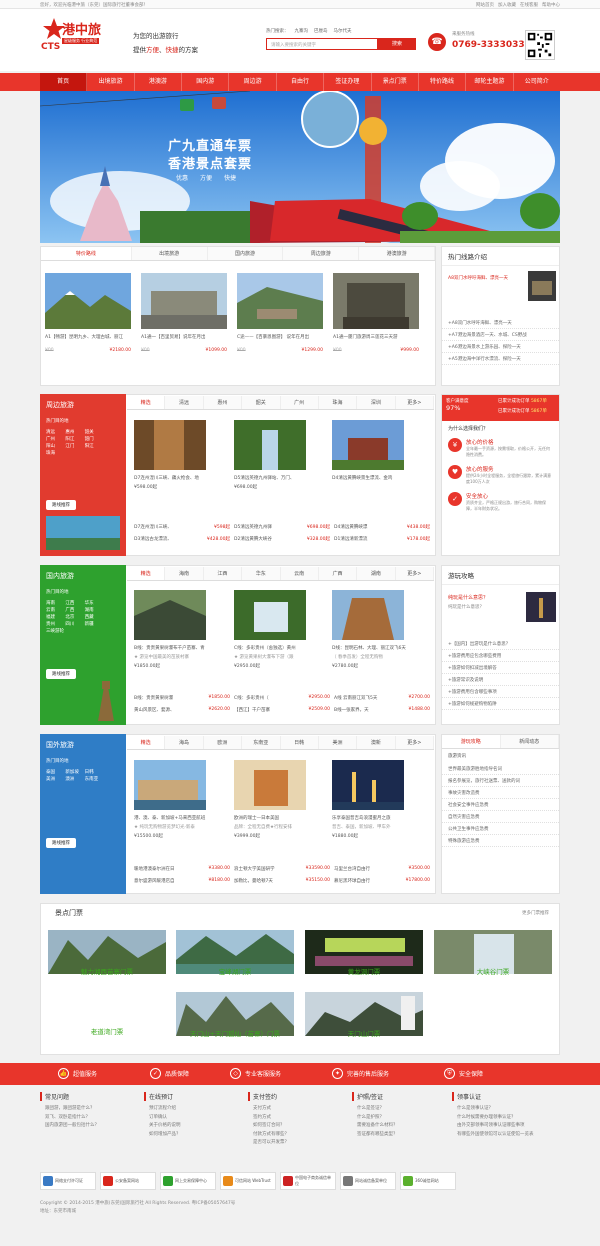  Describe the element at coordinates (397, 253) in the screenshot. I see `tab-hkmacau: 港澳旅游` at that location.